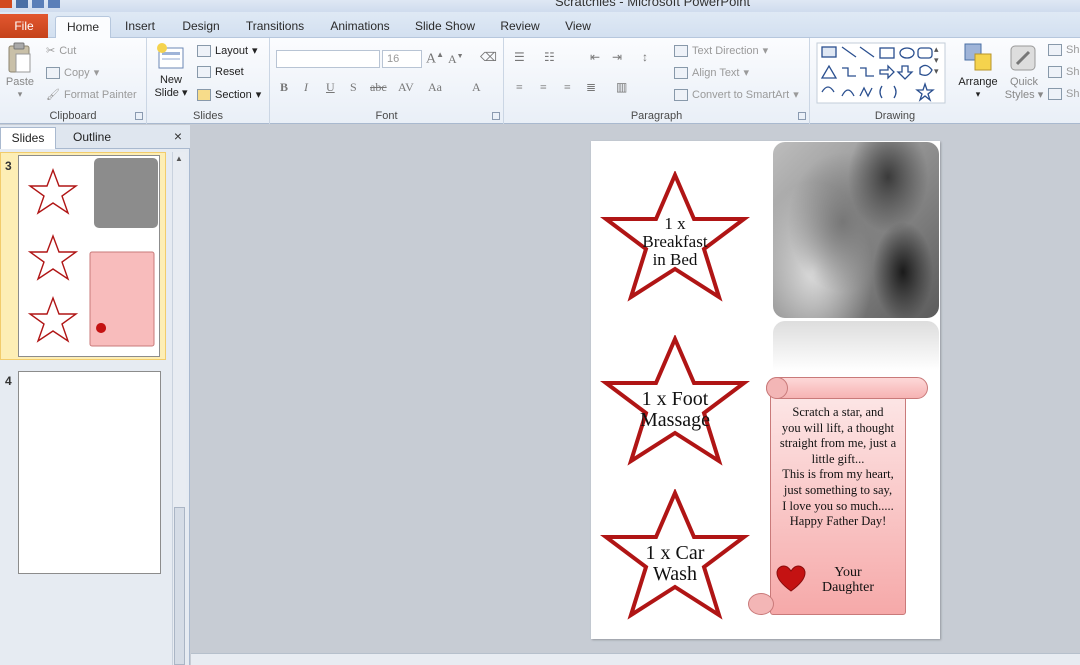 This screenshot has height=665, width=1080. I want to click on format-painter-button: 🖌 Format Painter, so click(91, 95).